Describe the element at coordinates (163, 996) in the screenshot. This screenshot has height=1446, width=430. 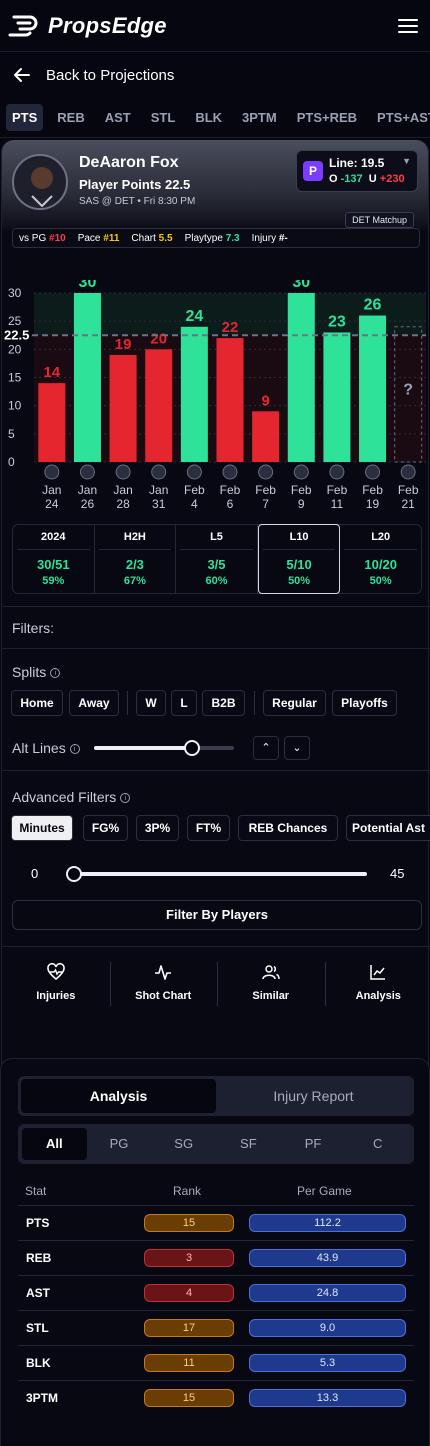
I see `shot-chart-label: Shot Chart` at that location.